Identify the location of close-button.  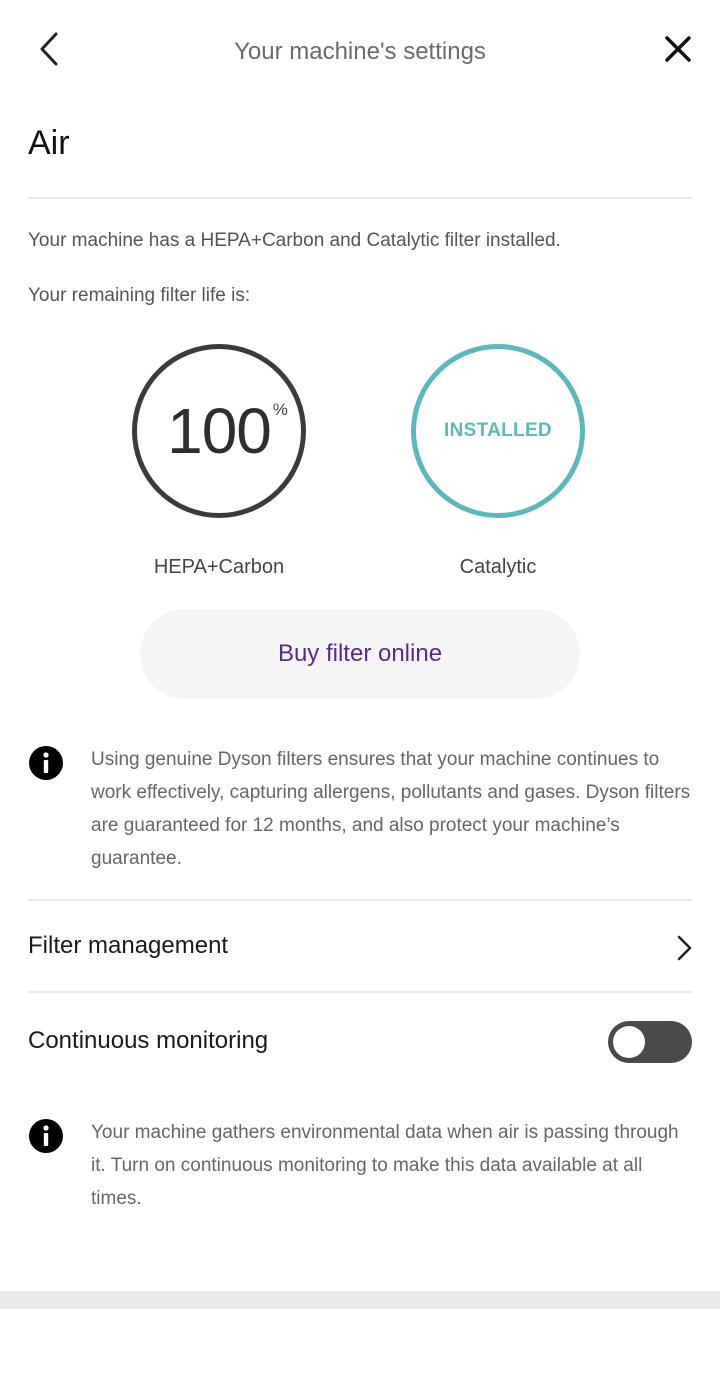
(678, 50).